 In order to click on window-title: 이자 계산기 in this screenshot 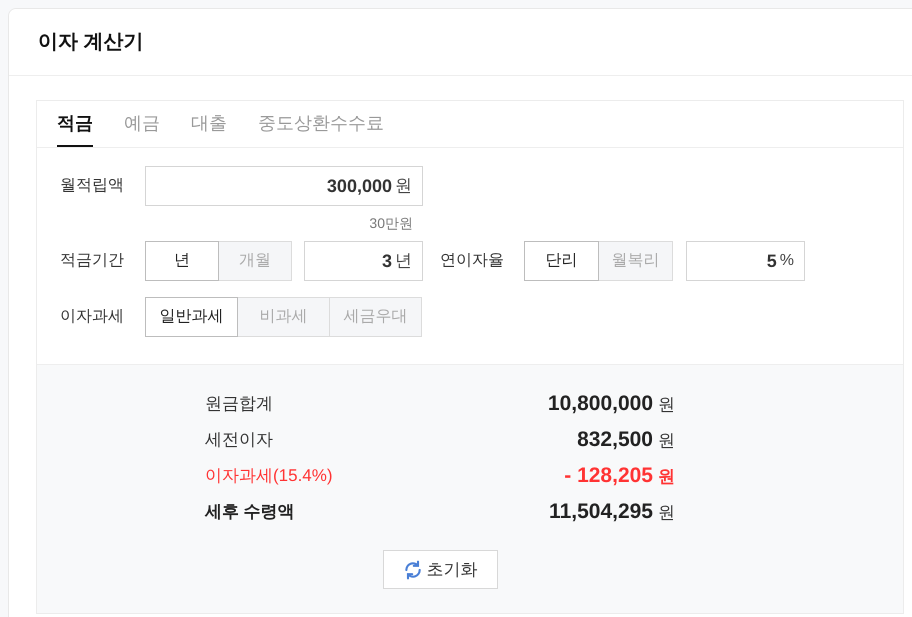, I will do `click(91, 42)`.